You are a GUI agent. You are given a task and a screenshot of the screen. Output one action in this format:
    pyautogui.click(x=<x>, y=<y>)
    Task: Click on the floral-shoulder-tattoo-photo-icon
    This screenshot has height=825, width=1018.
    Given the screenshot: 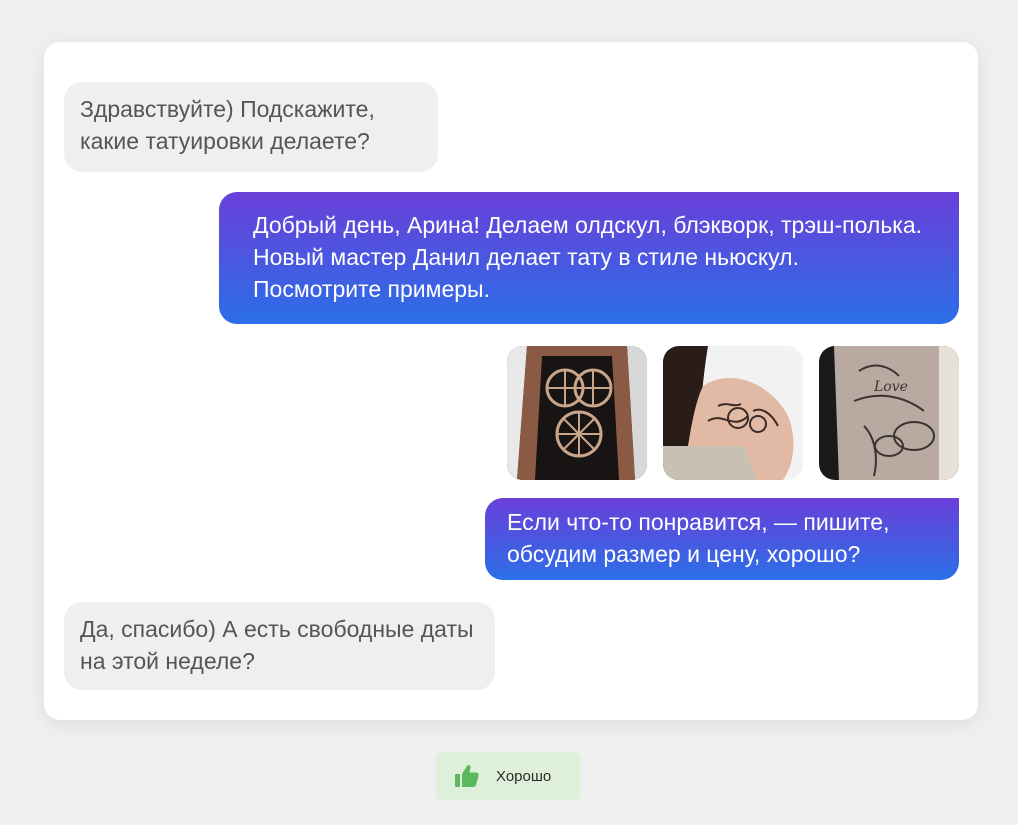 What is the action you would take?
    pyautogui.click(x=733, y=413)
    